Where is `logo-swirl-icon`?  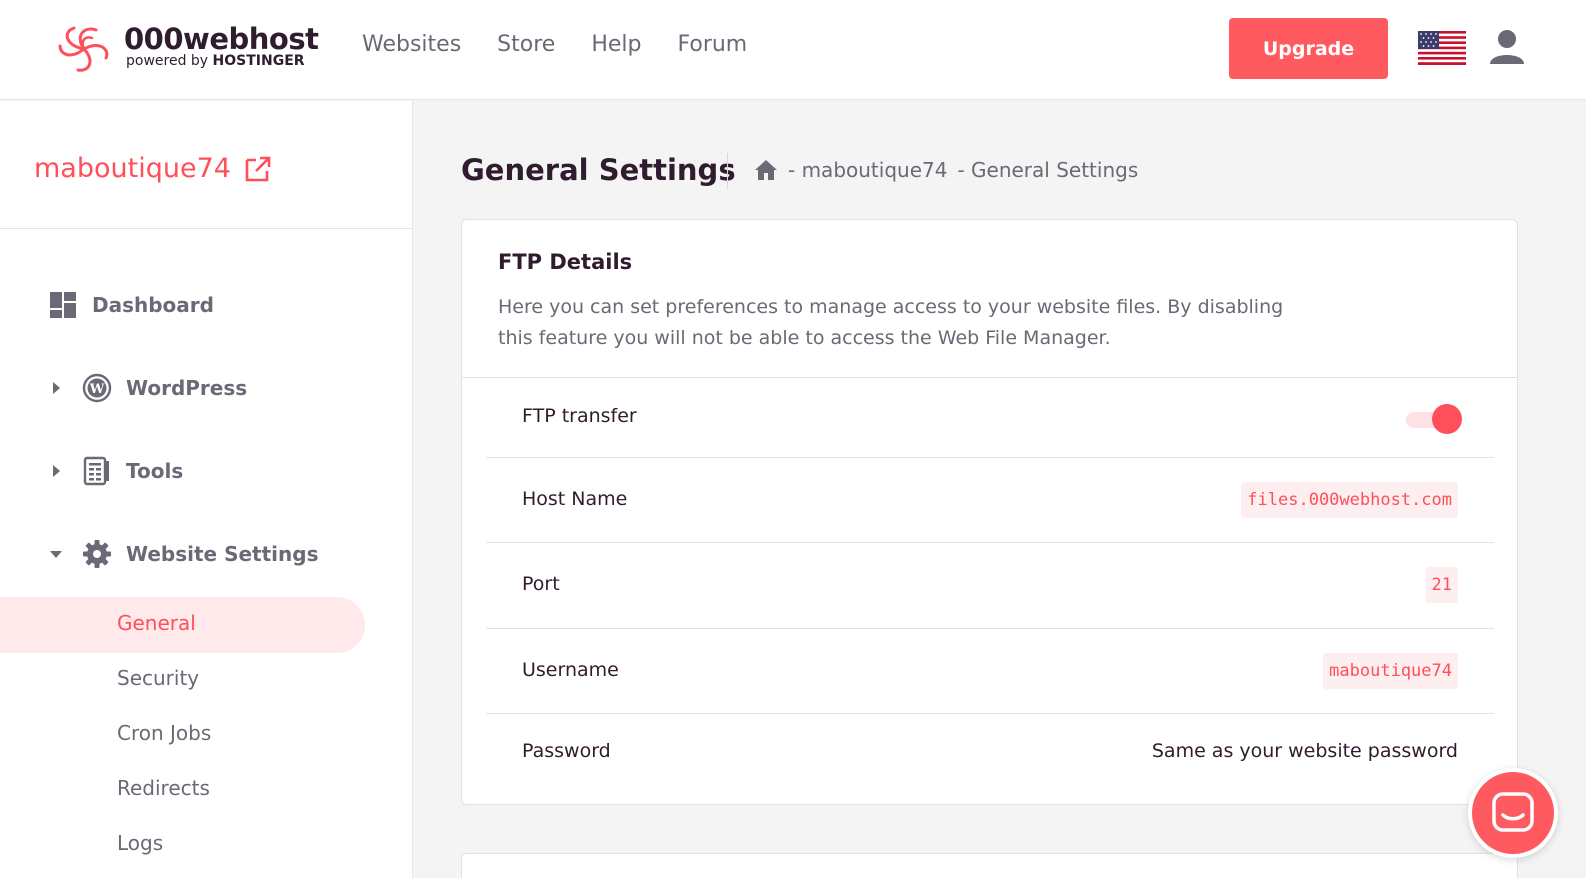
logo-swirl-icon is located at coordinates (83, 49).